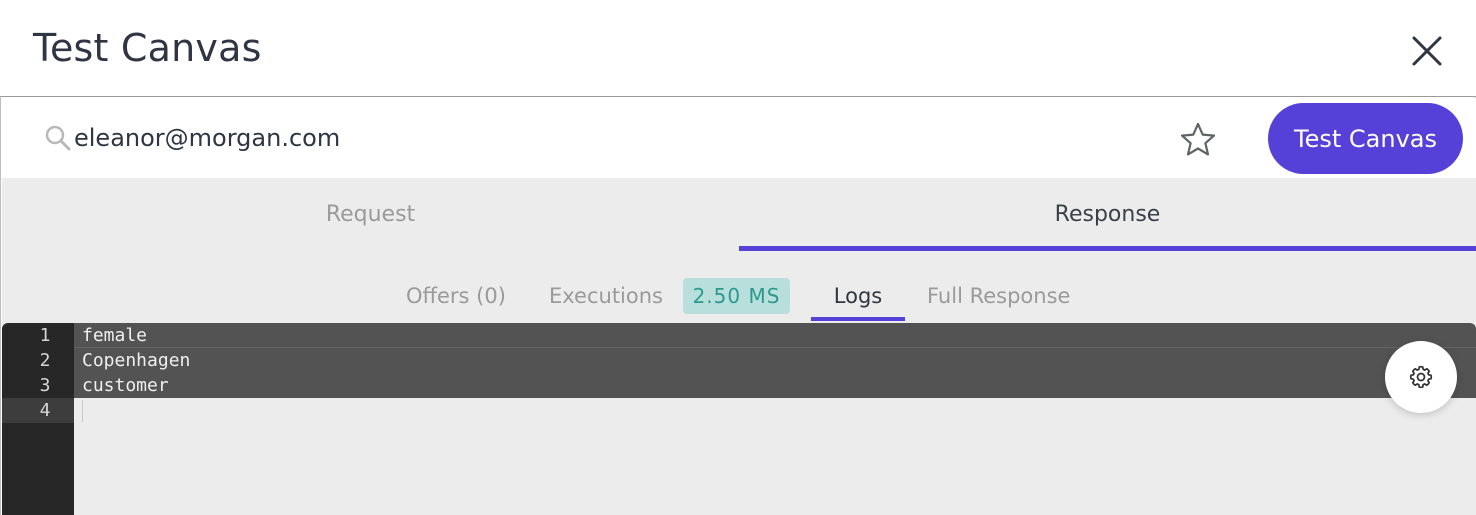 This screenshot has width=1476, height=515. What do you see at coordinates (58, 138) in the screenshot?
I see `search-icon` at bounding box center [58, 138].